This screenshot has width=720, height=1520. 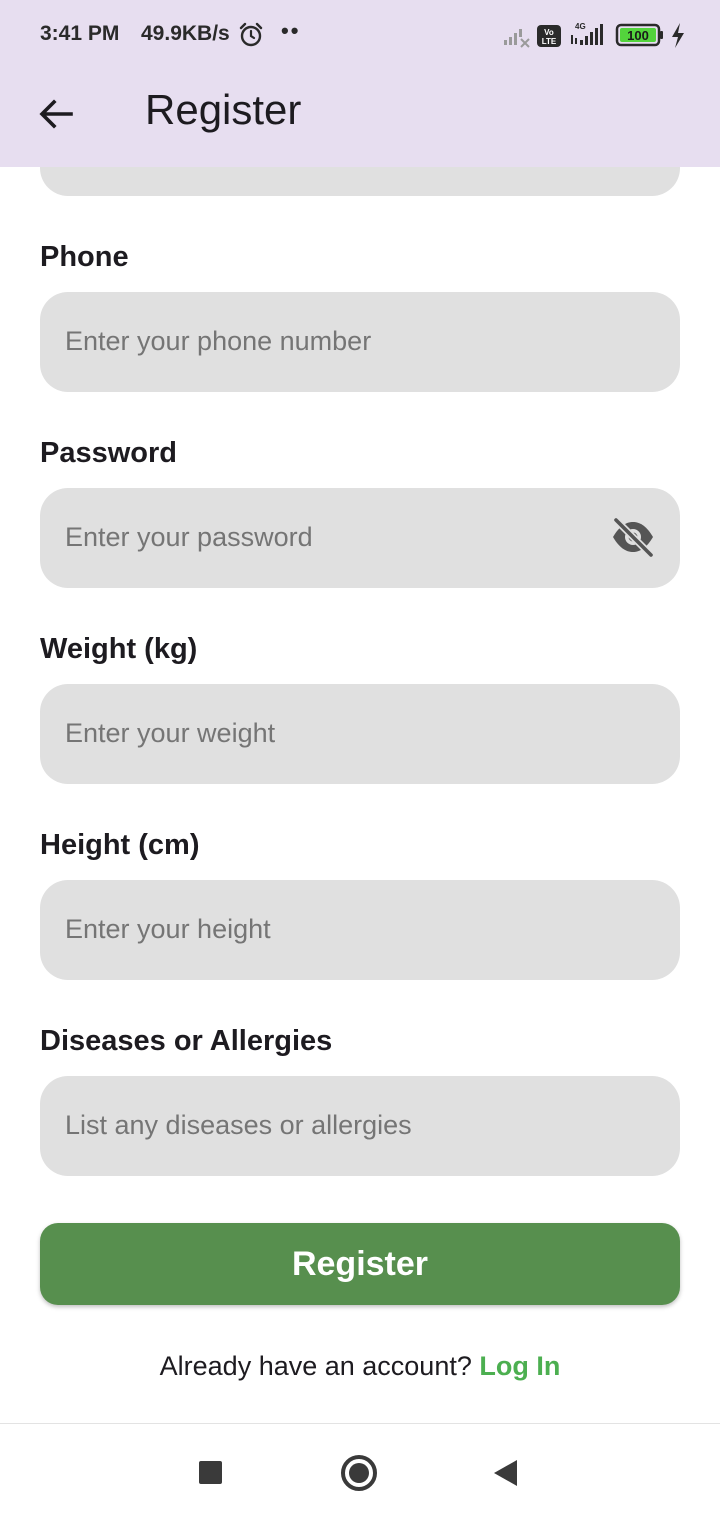 I want to click on status-dots: ••, so click(x=291, y=30).